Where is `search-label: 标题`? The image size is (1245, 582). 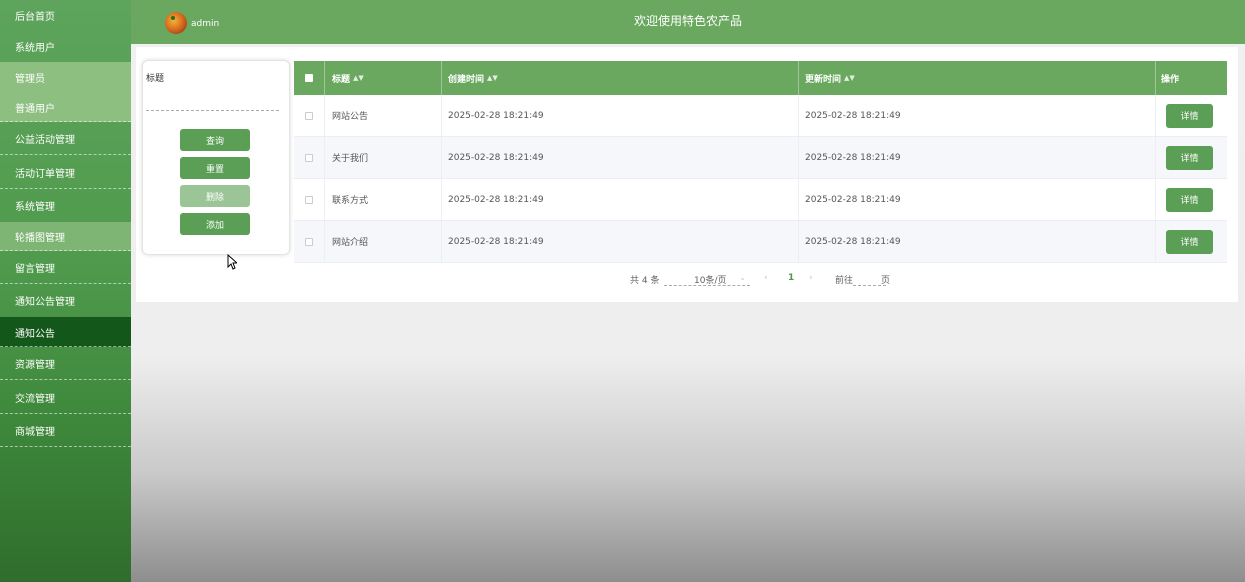
search-label: 标题 is located at coordinates (155, 79).